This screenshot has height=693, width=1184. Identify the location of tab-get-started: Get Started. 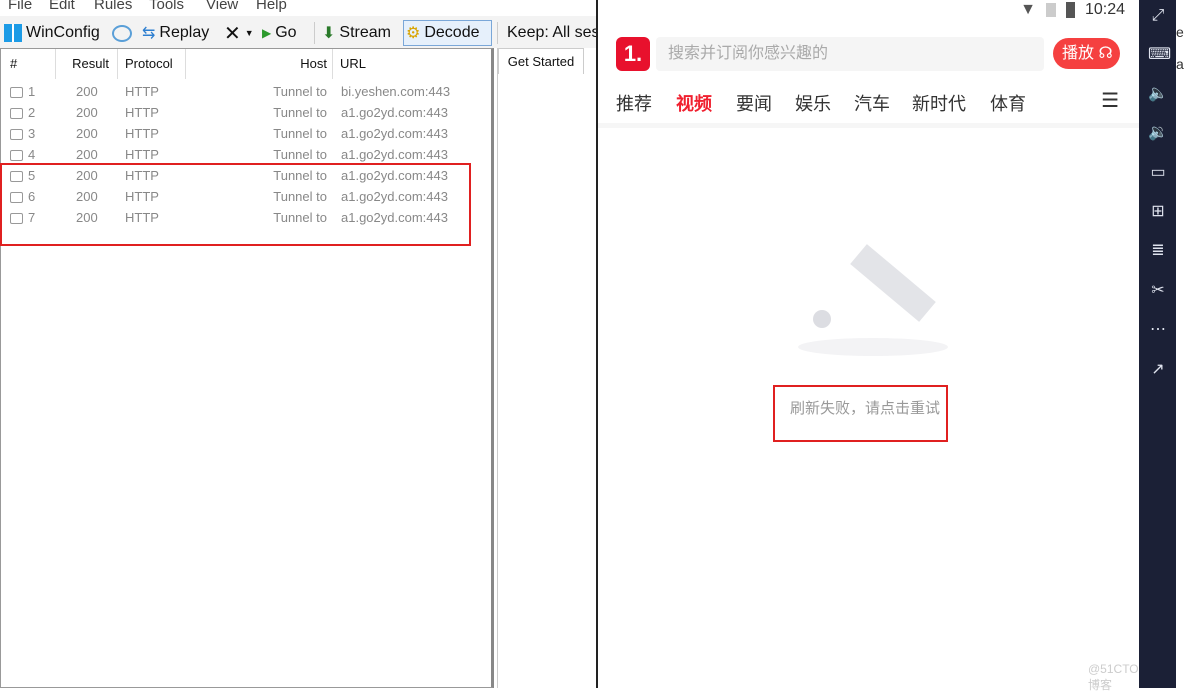
(541, 61).